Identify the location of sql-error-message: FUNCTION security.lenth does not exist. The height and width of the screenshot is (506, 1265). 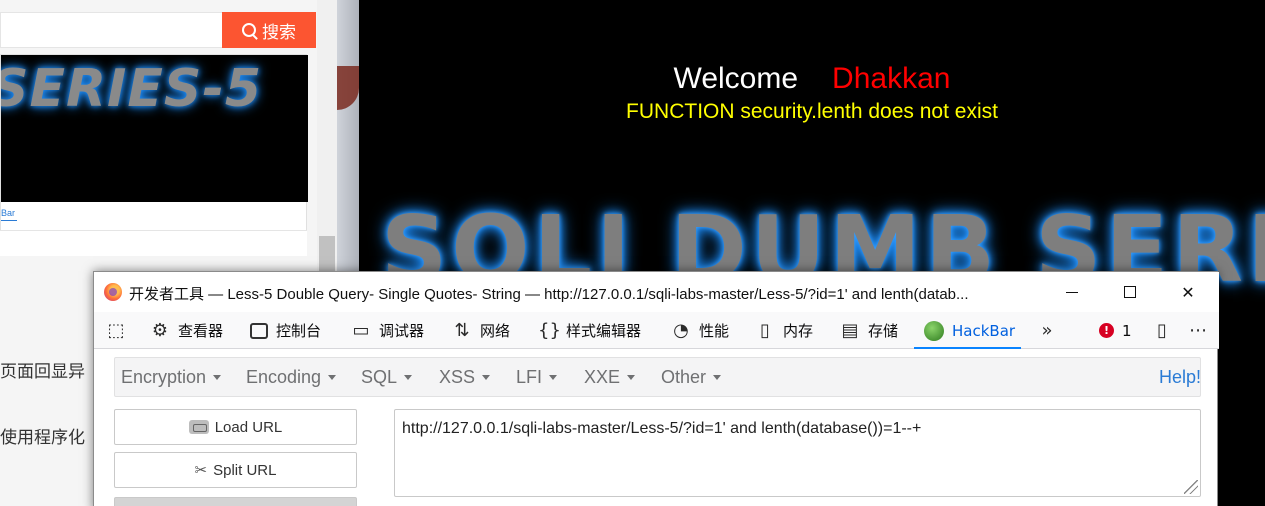
(812, 111).